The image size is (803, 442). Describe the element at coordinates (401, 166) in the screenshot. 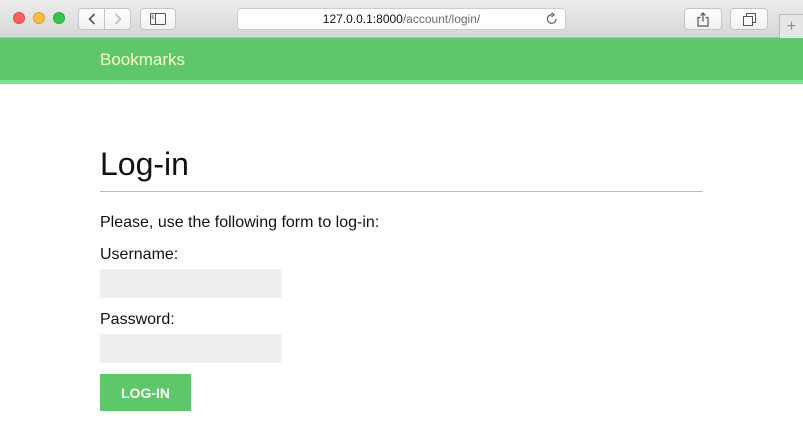

I see `page-title: Log-in` at that location.